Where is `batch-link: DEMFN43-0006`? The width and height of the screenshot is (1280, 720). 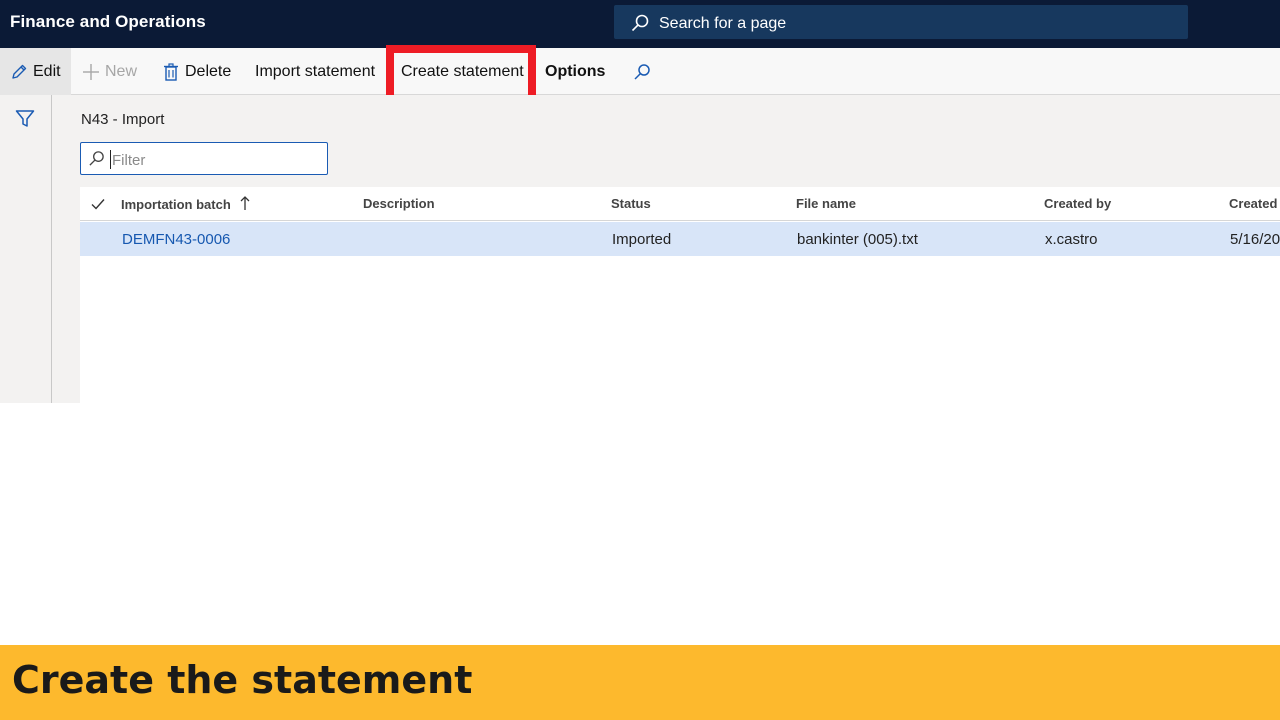
batch-link: DEMFN43-0006 is located at coordinates (176, 239).